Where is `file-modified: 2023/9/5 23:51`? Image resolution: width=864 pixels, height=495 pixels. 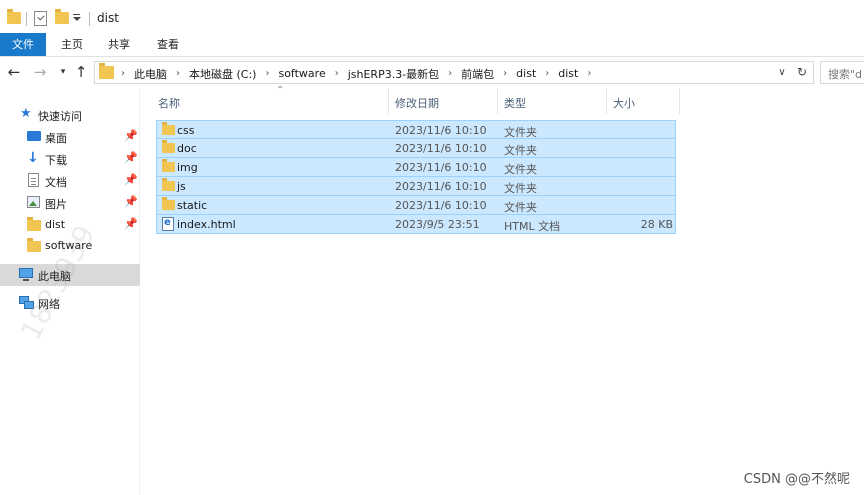 file-modified: 2023/9/5 23:51 is located at coordinates (437, 224).